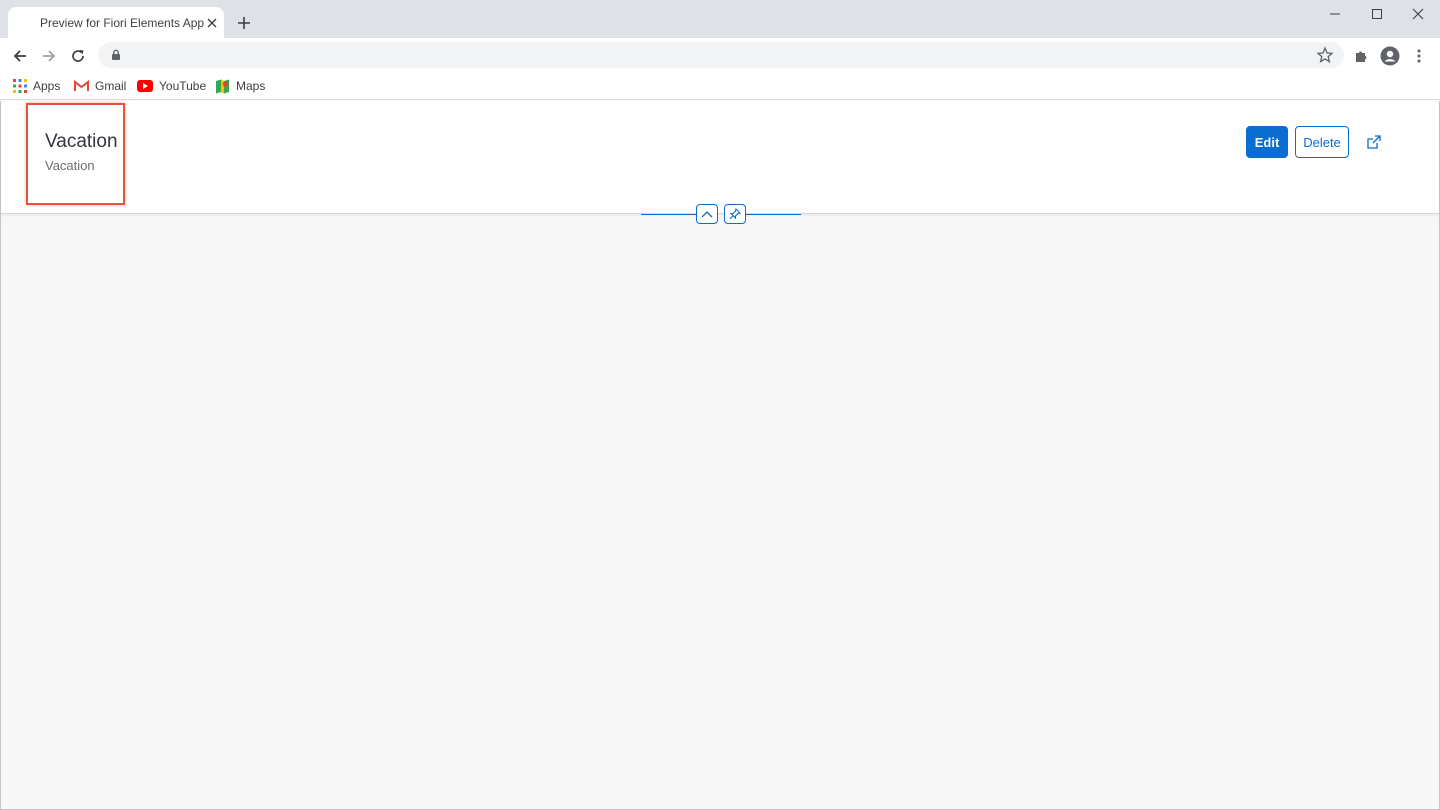 This screenshot has width=1440, height=810. What do you see at coordinates (70, 165) in the screenshot?
I see `page-subtitle: Vacation` at bounding box center [70, 165].